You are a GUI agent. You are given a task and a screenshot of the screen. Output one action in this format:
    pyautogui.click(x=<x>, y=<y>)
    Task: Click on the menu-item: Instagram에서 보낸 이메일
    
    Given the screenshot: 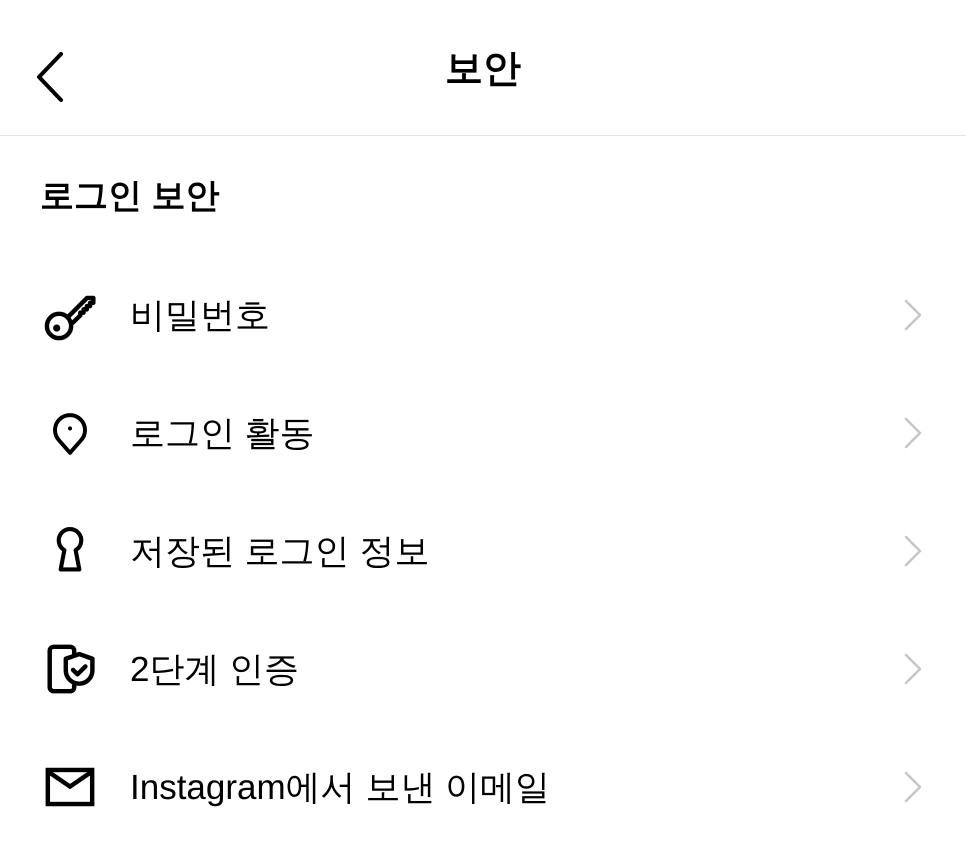 What is the action you would take?
    pyautogui.click(x=483, y=786)
    